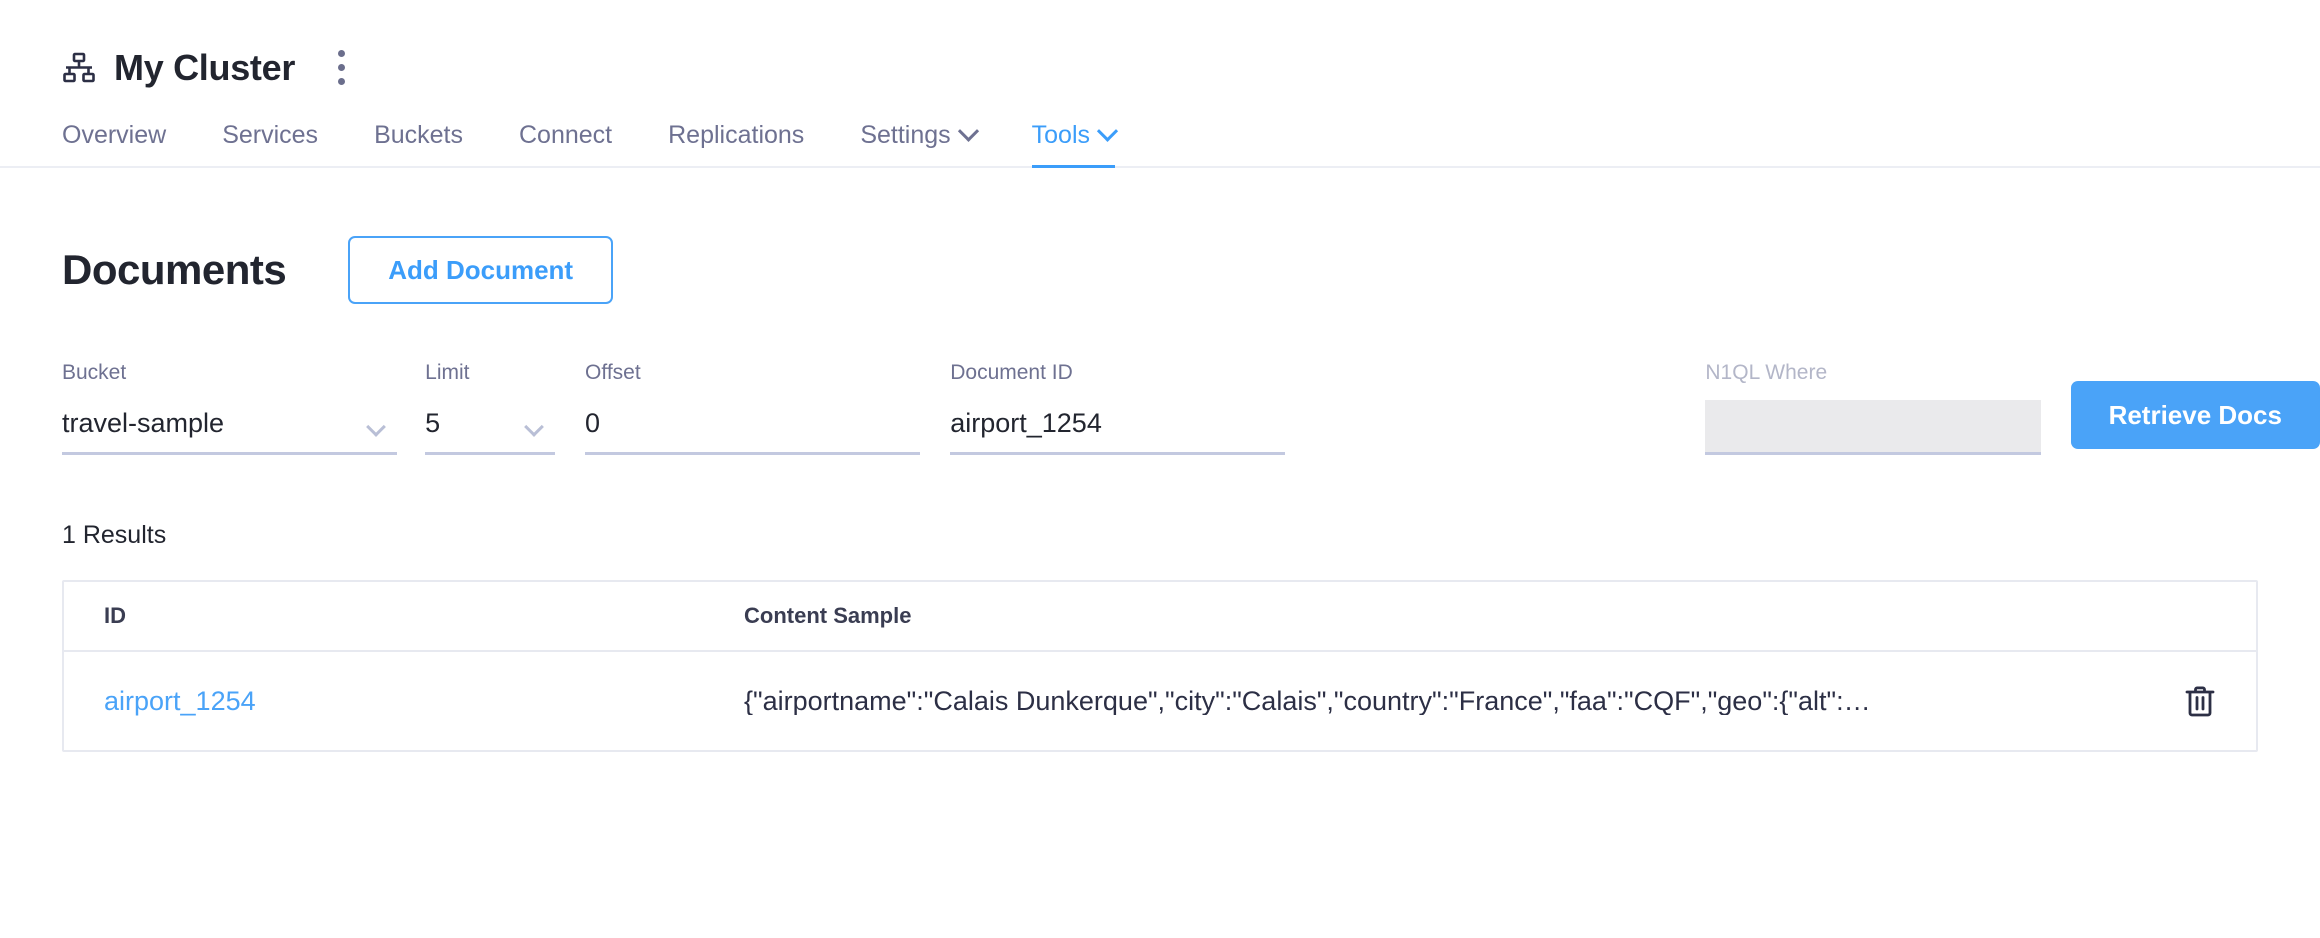 The image size is (2320, 938). I want to click on tab-tools: Tools, so click(1073, 144).